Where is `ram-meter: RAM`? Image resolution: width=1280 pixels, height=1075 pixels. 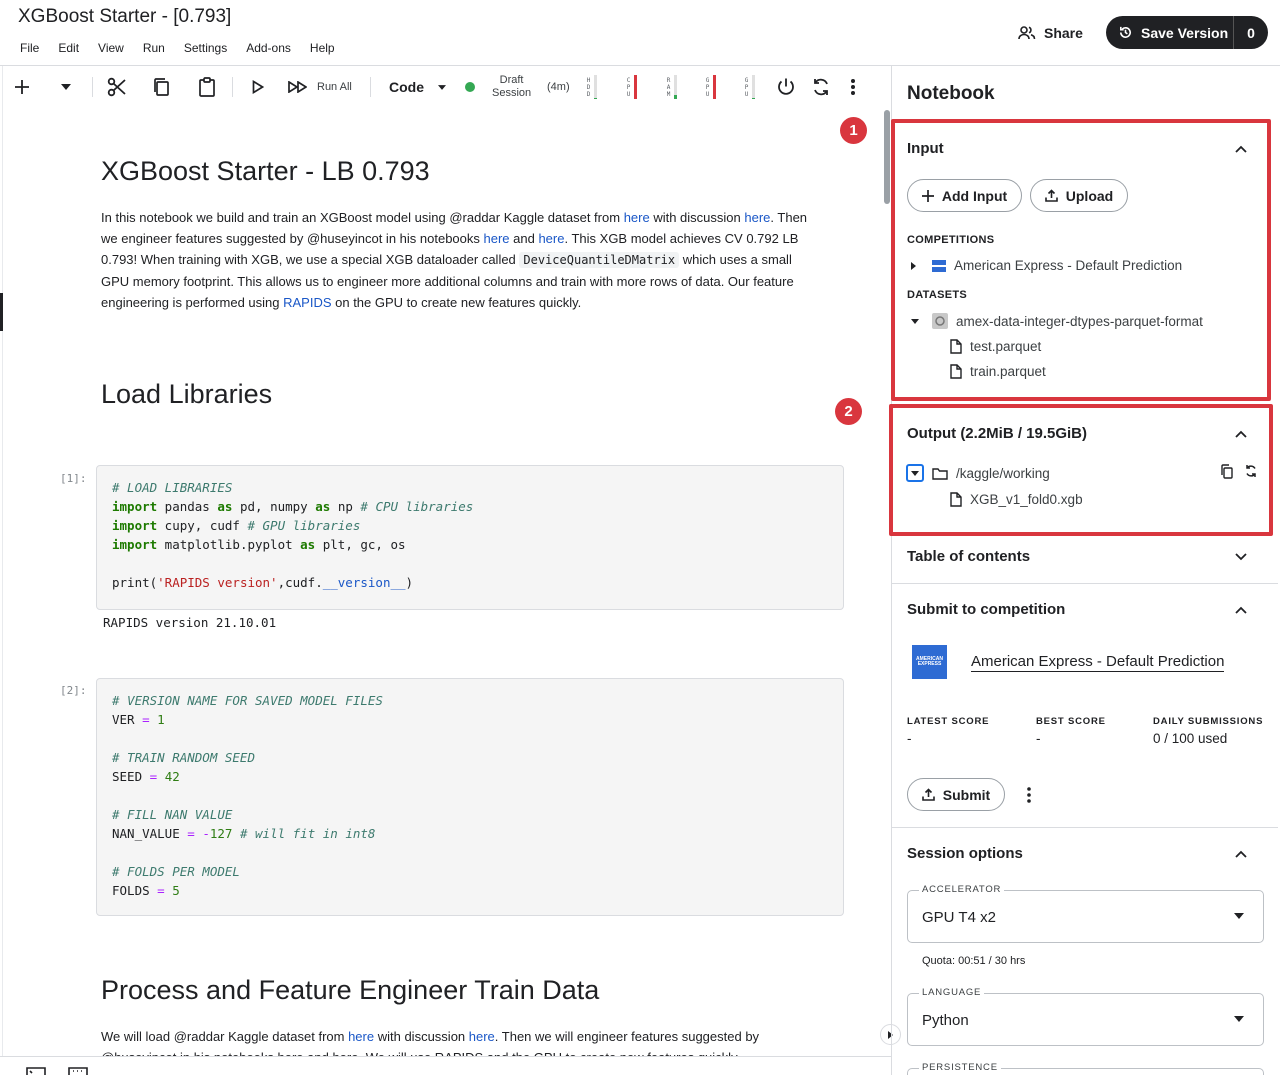 ram-meter: RAM is located at coordinates (671, 87).